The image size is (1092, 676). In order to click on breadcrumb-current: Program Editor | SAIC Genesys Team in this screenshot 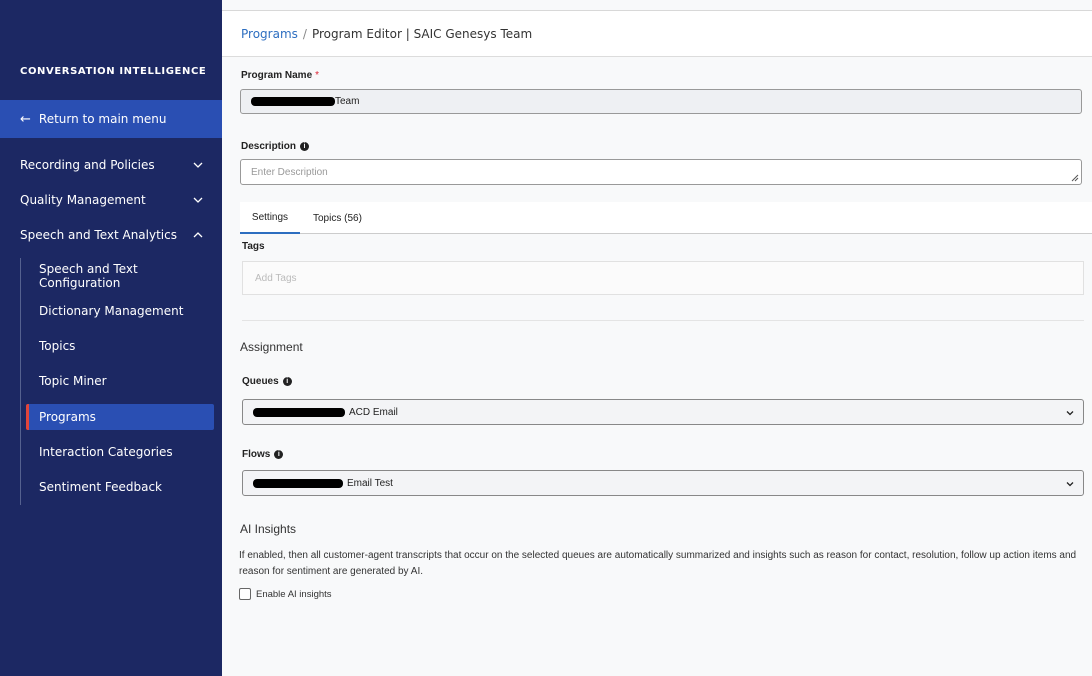, I will do `click(422, 34)`.